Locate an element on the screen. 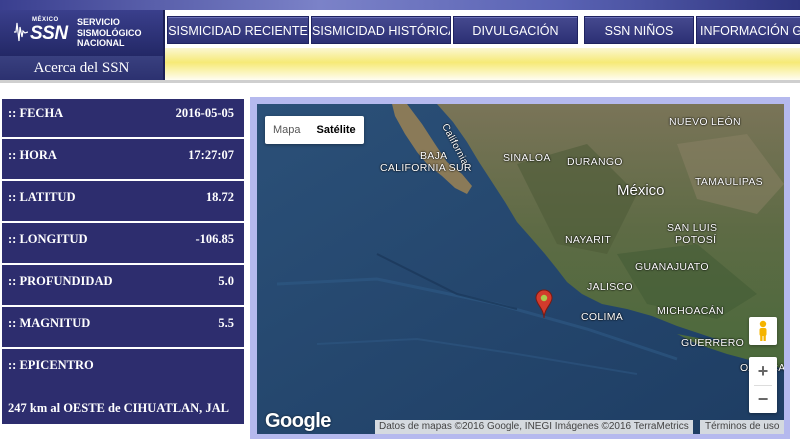  map-type-control: Mapa Satélite is located at coordinates (314, 130).